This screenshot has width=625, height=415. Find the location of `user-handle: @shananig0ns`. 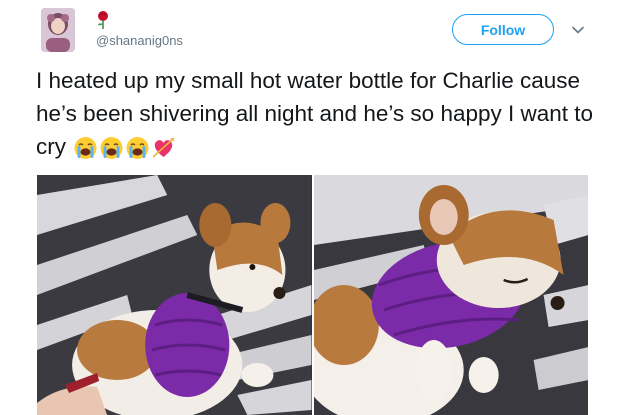

user-handle: @shananig0ns is located at coordinates (139, 40).